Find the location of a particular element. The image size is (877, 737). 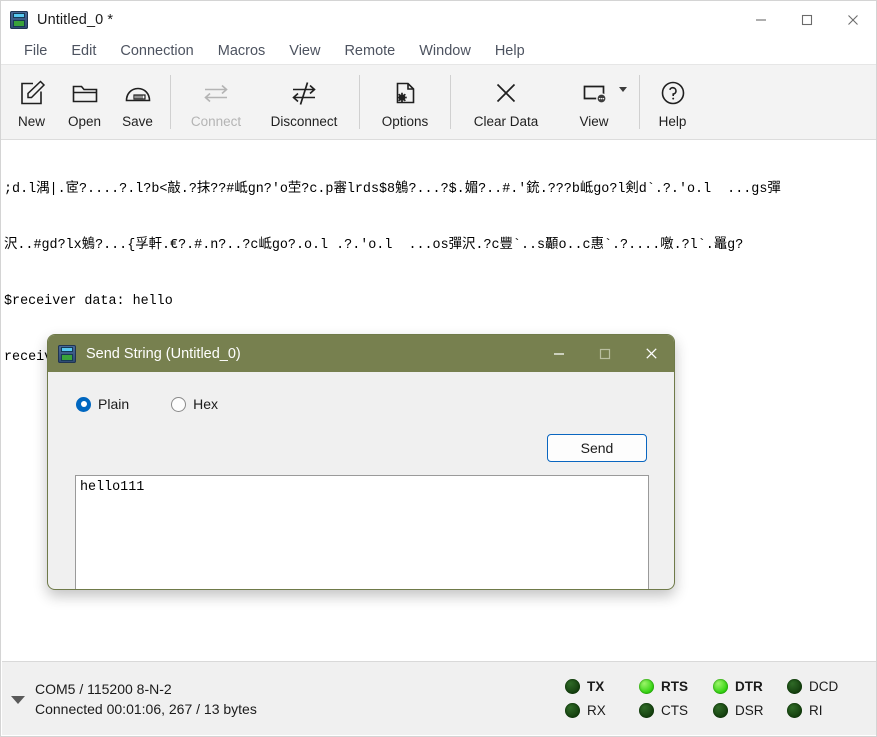

led-dsr-indicator is located at coordinates (720, 710).